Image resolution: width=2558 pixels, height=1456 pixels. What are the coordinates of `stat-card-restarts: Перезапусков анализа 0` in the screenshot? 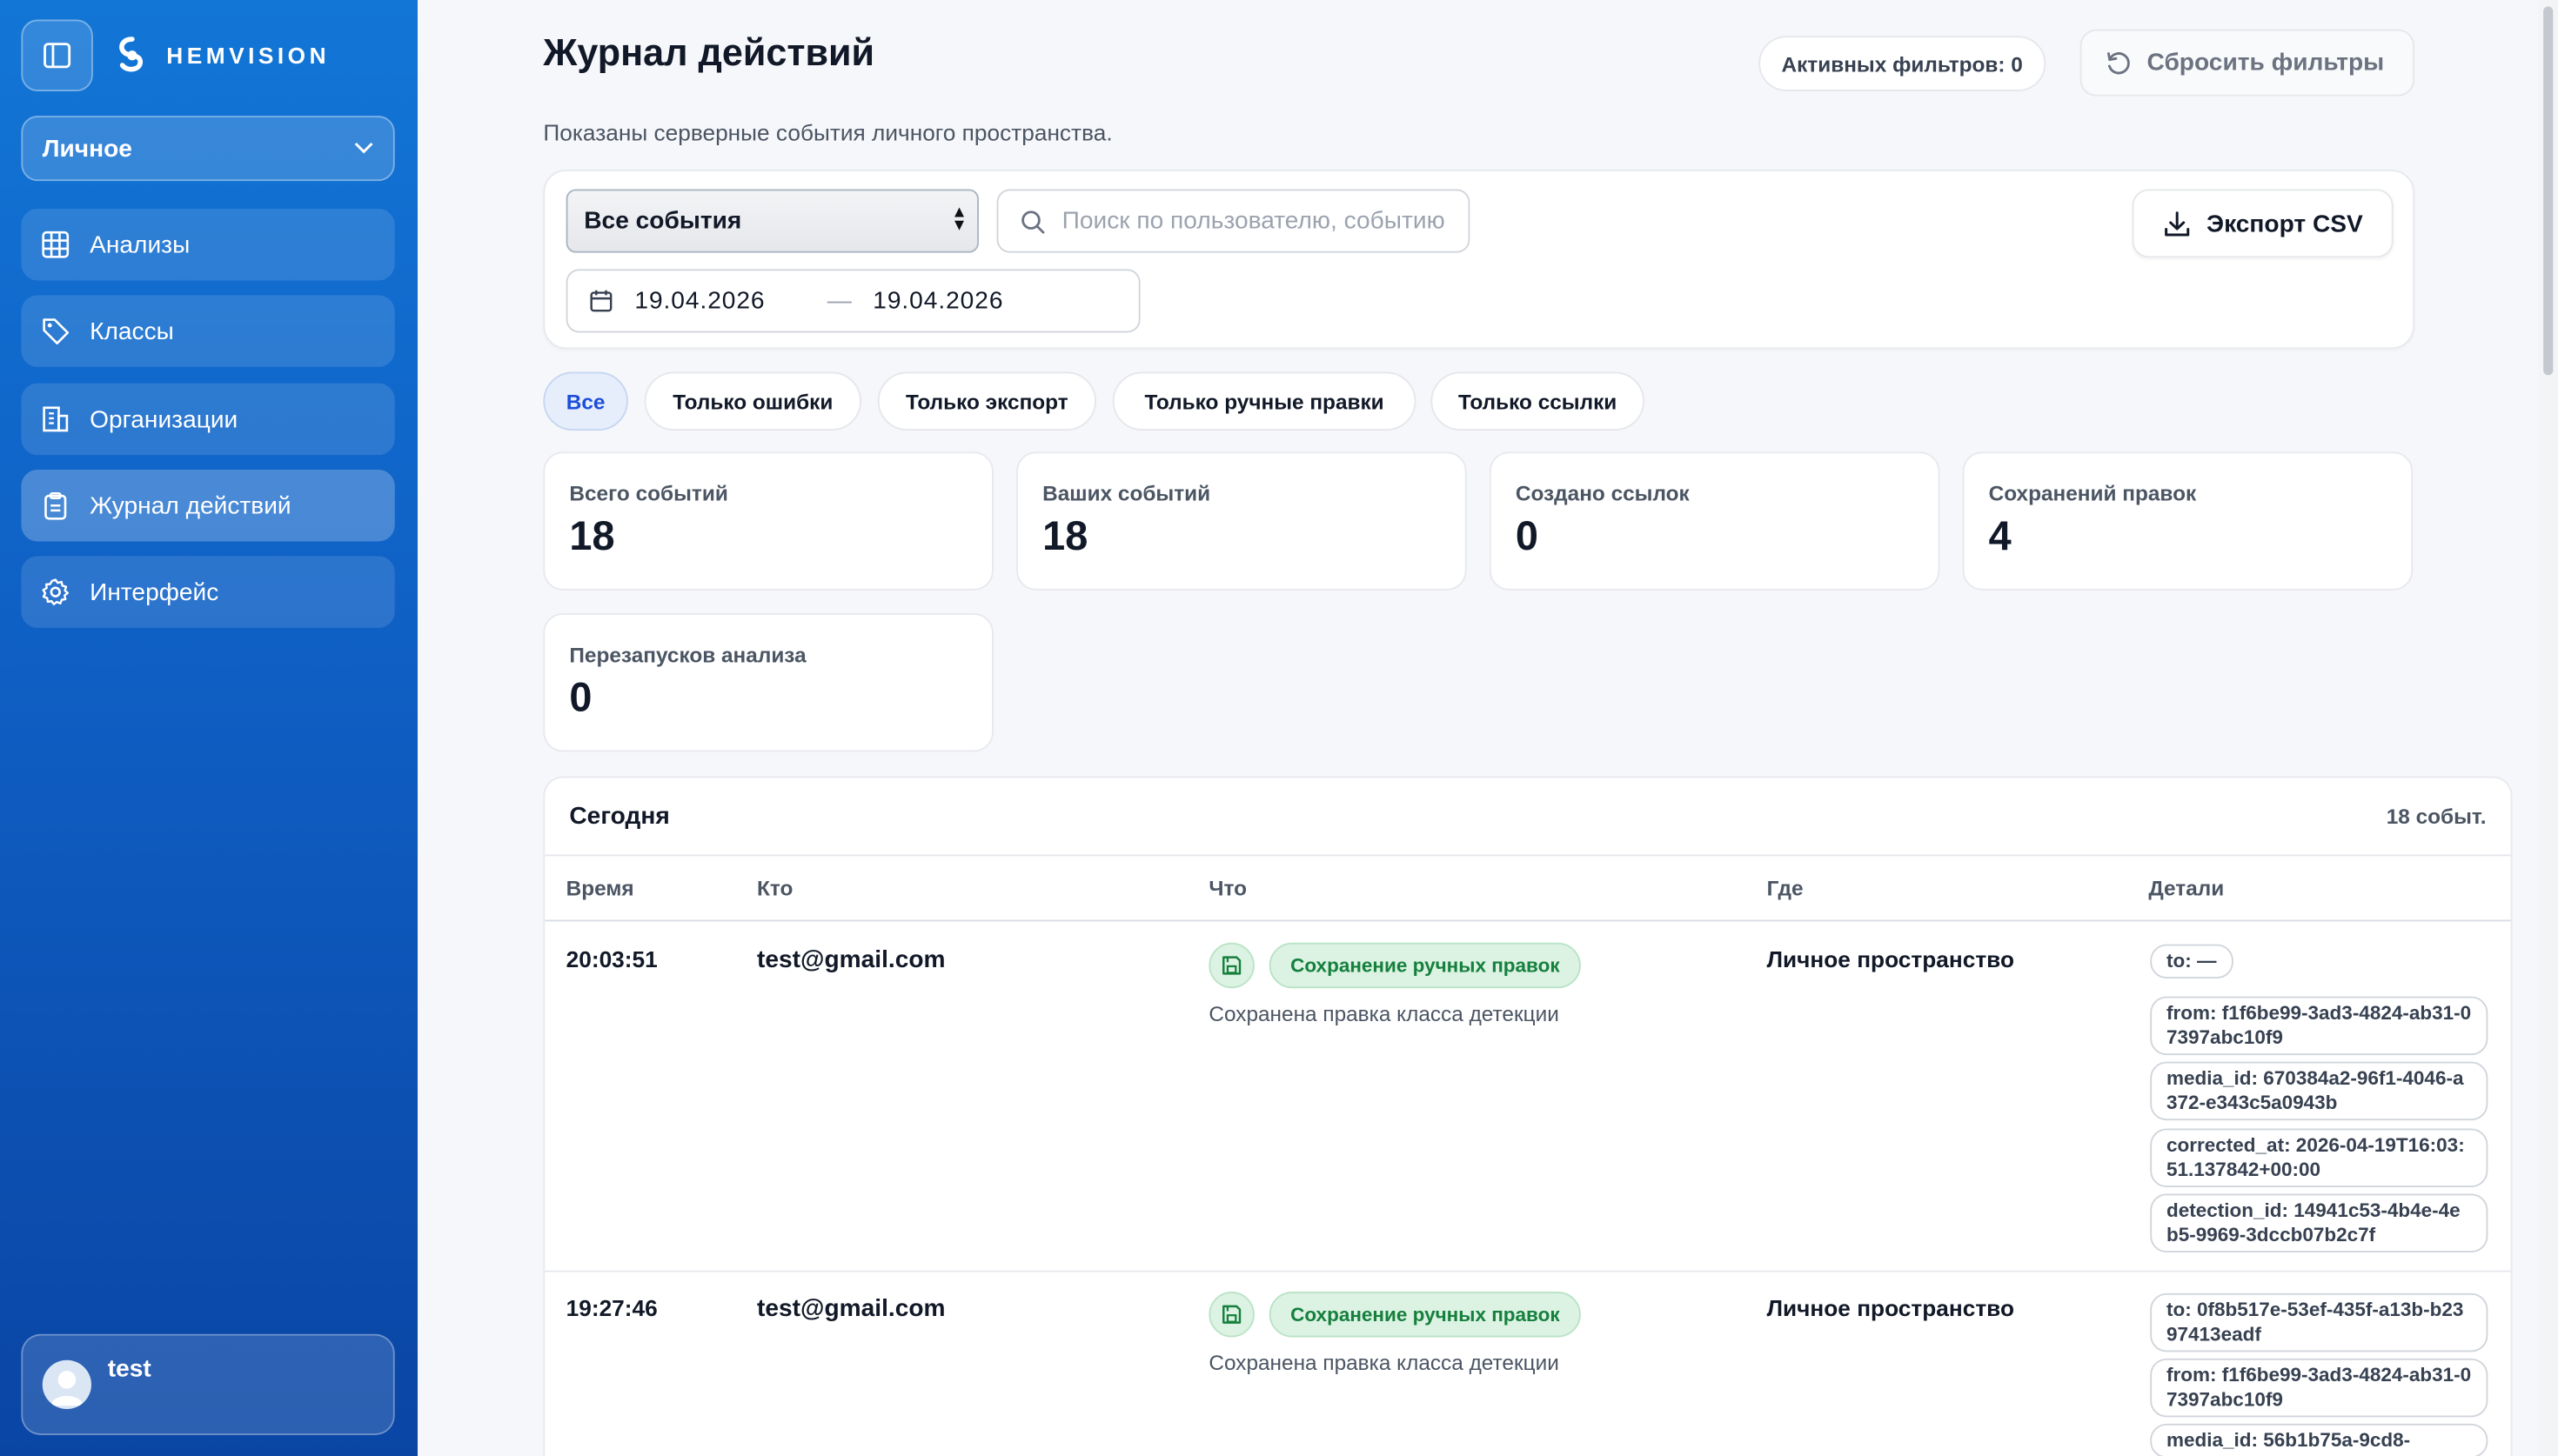 It's located at (768, 682).